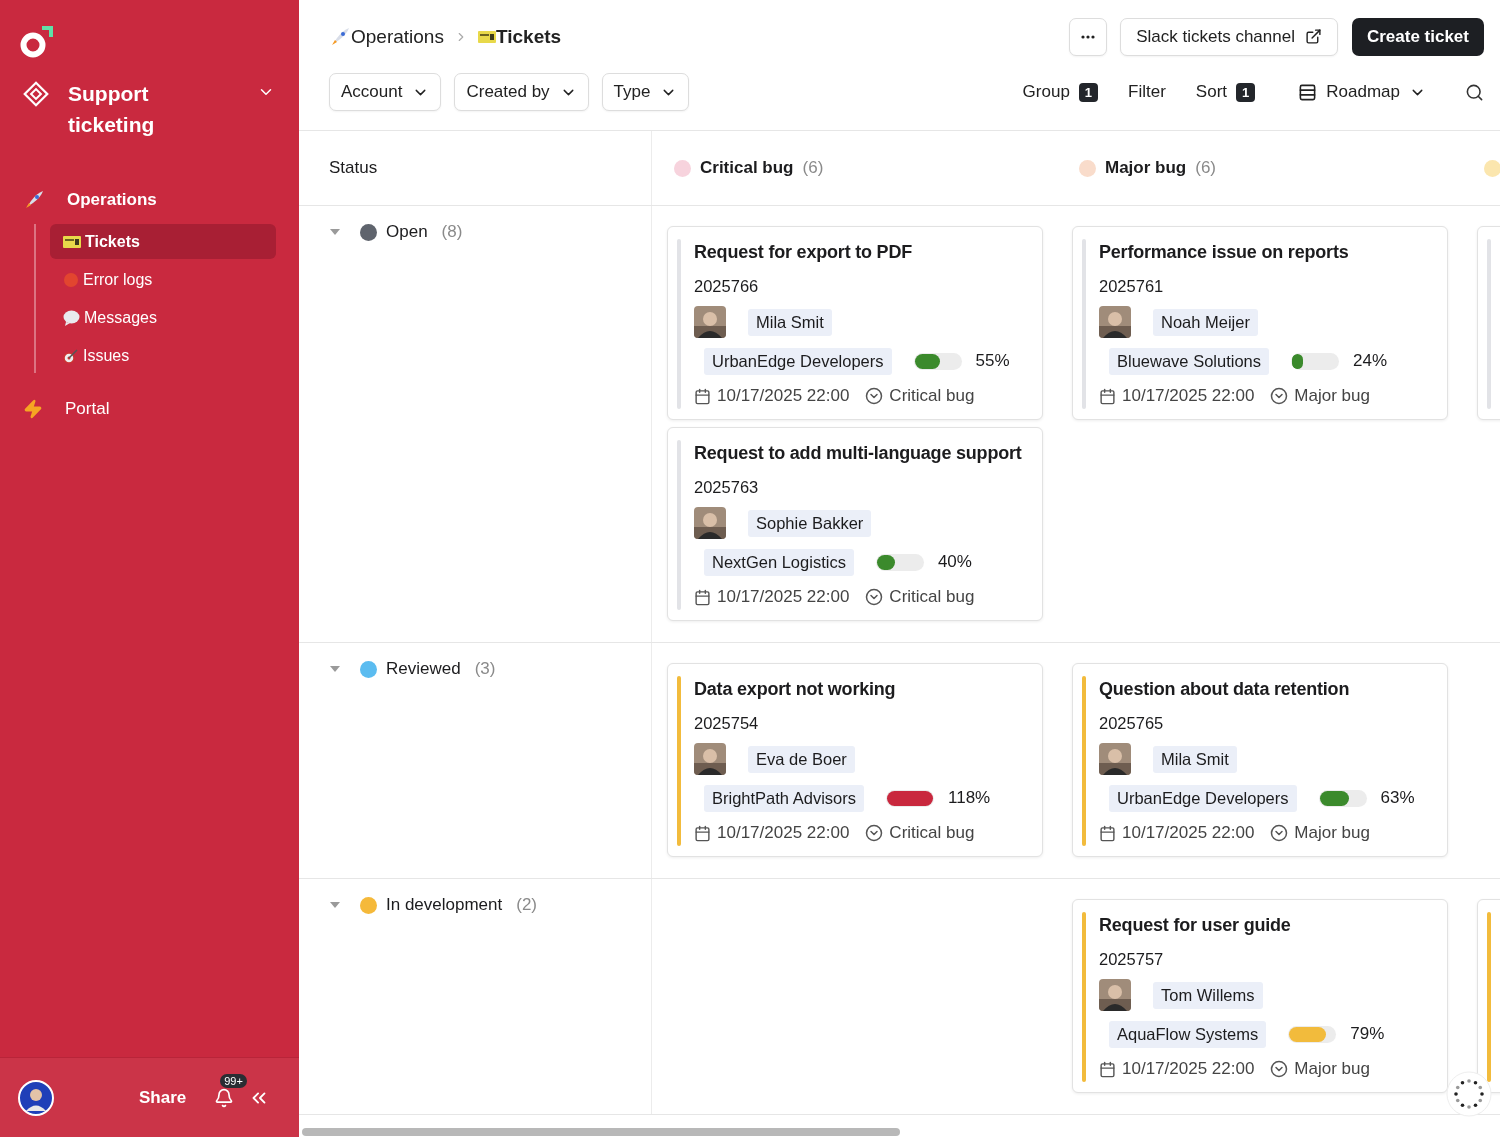 The height and width of the screenshot is (1137, 1500). I want to click on ticket-card: Performance issue on reports 2025761 Noah Meijer Bluewave Solutions 24% 10/17/2025 22:00 Major bug, so click(1260, 323).